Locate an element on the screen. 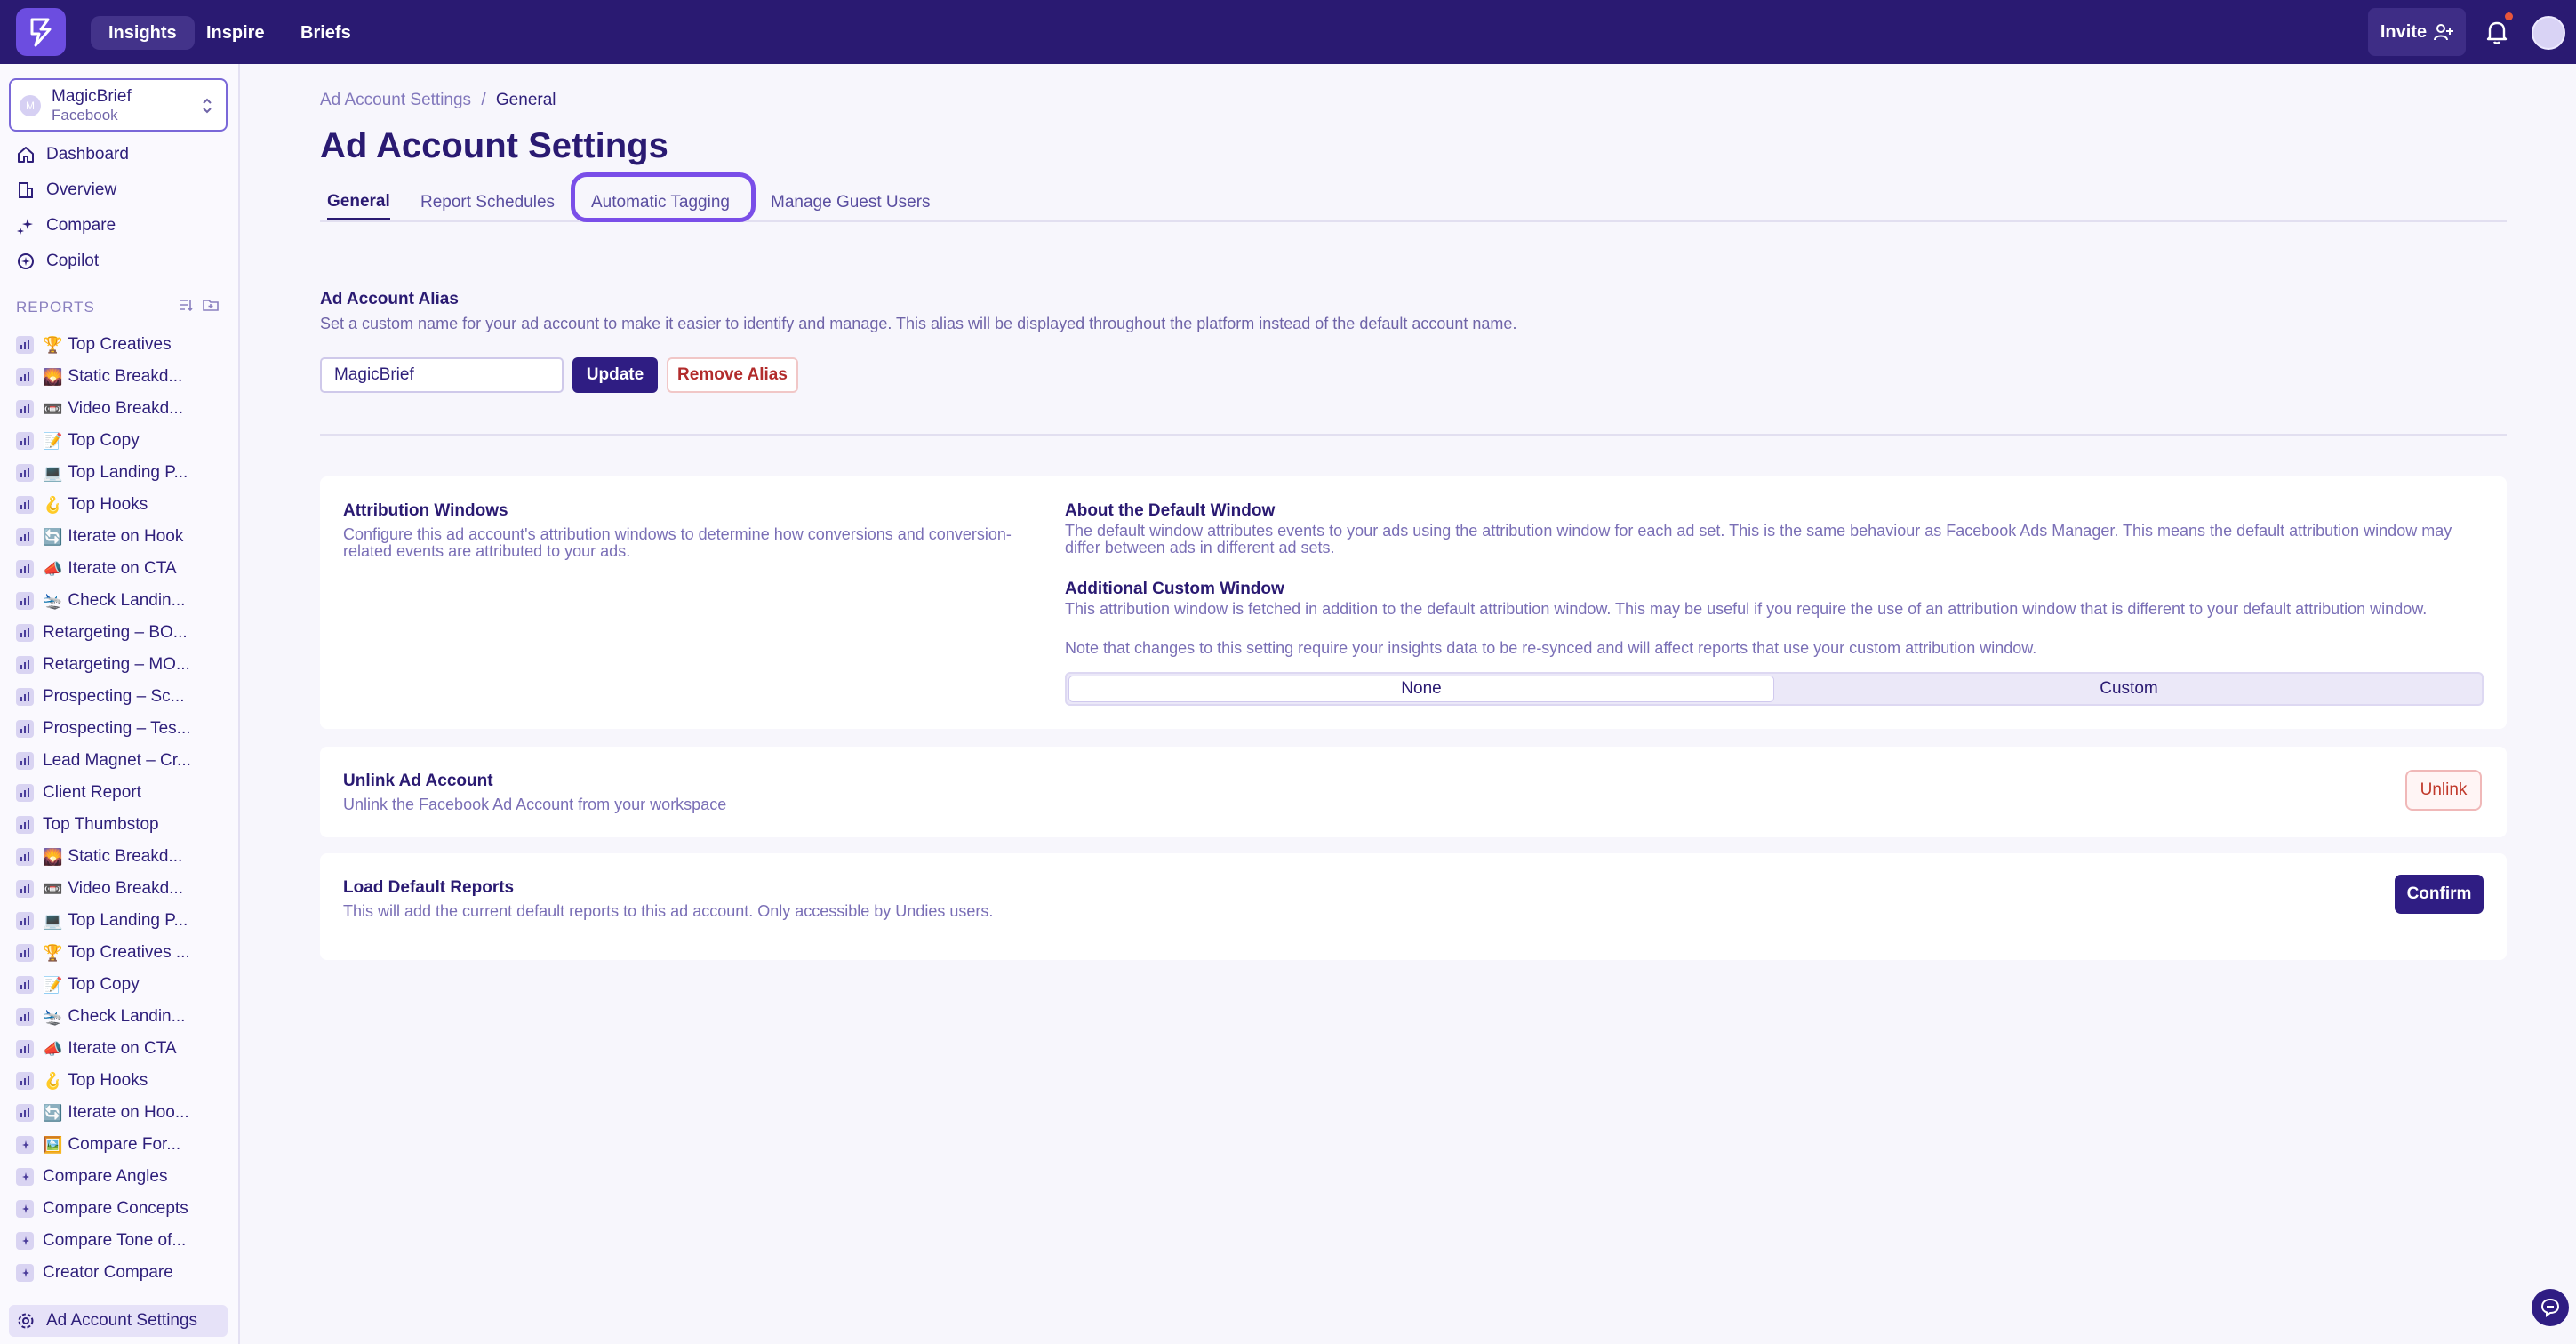  sidebar-item-label: Copilot is located at coordinates (73, 261).